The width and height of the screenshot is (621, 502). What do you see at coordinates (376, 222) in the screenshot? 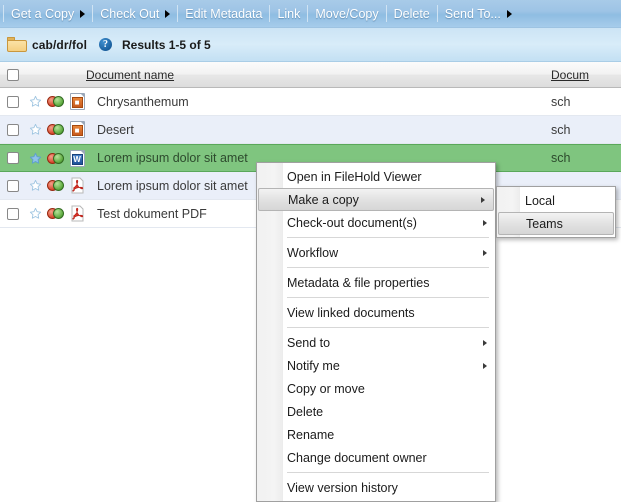
I see `menu-check-out-documents: Check-out document(s)` at bounding box center [376, 222].